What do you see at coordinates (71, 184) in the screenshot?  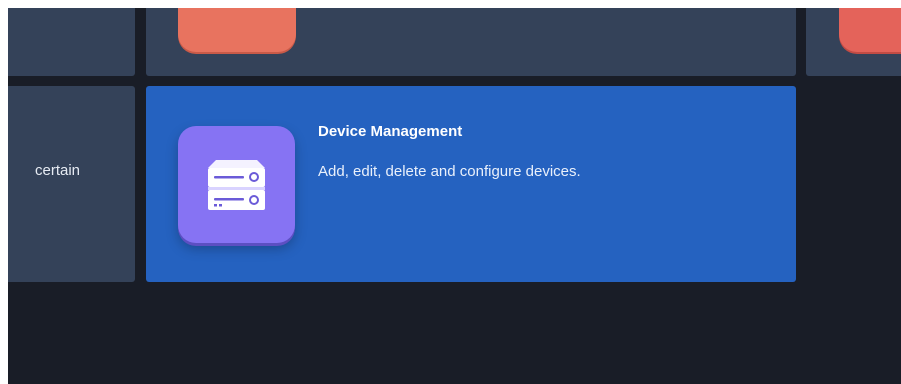 I see `tile-row2-left: certain` at bounding box center [71, 184].